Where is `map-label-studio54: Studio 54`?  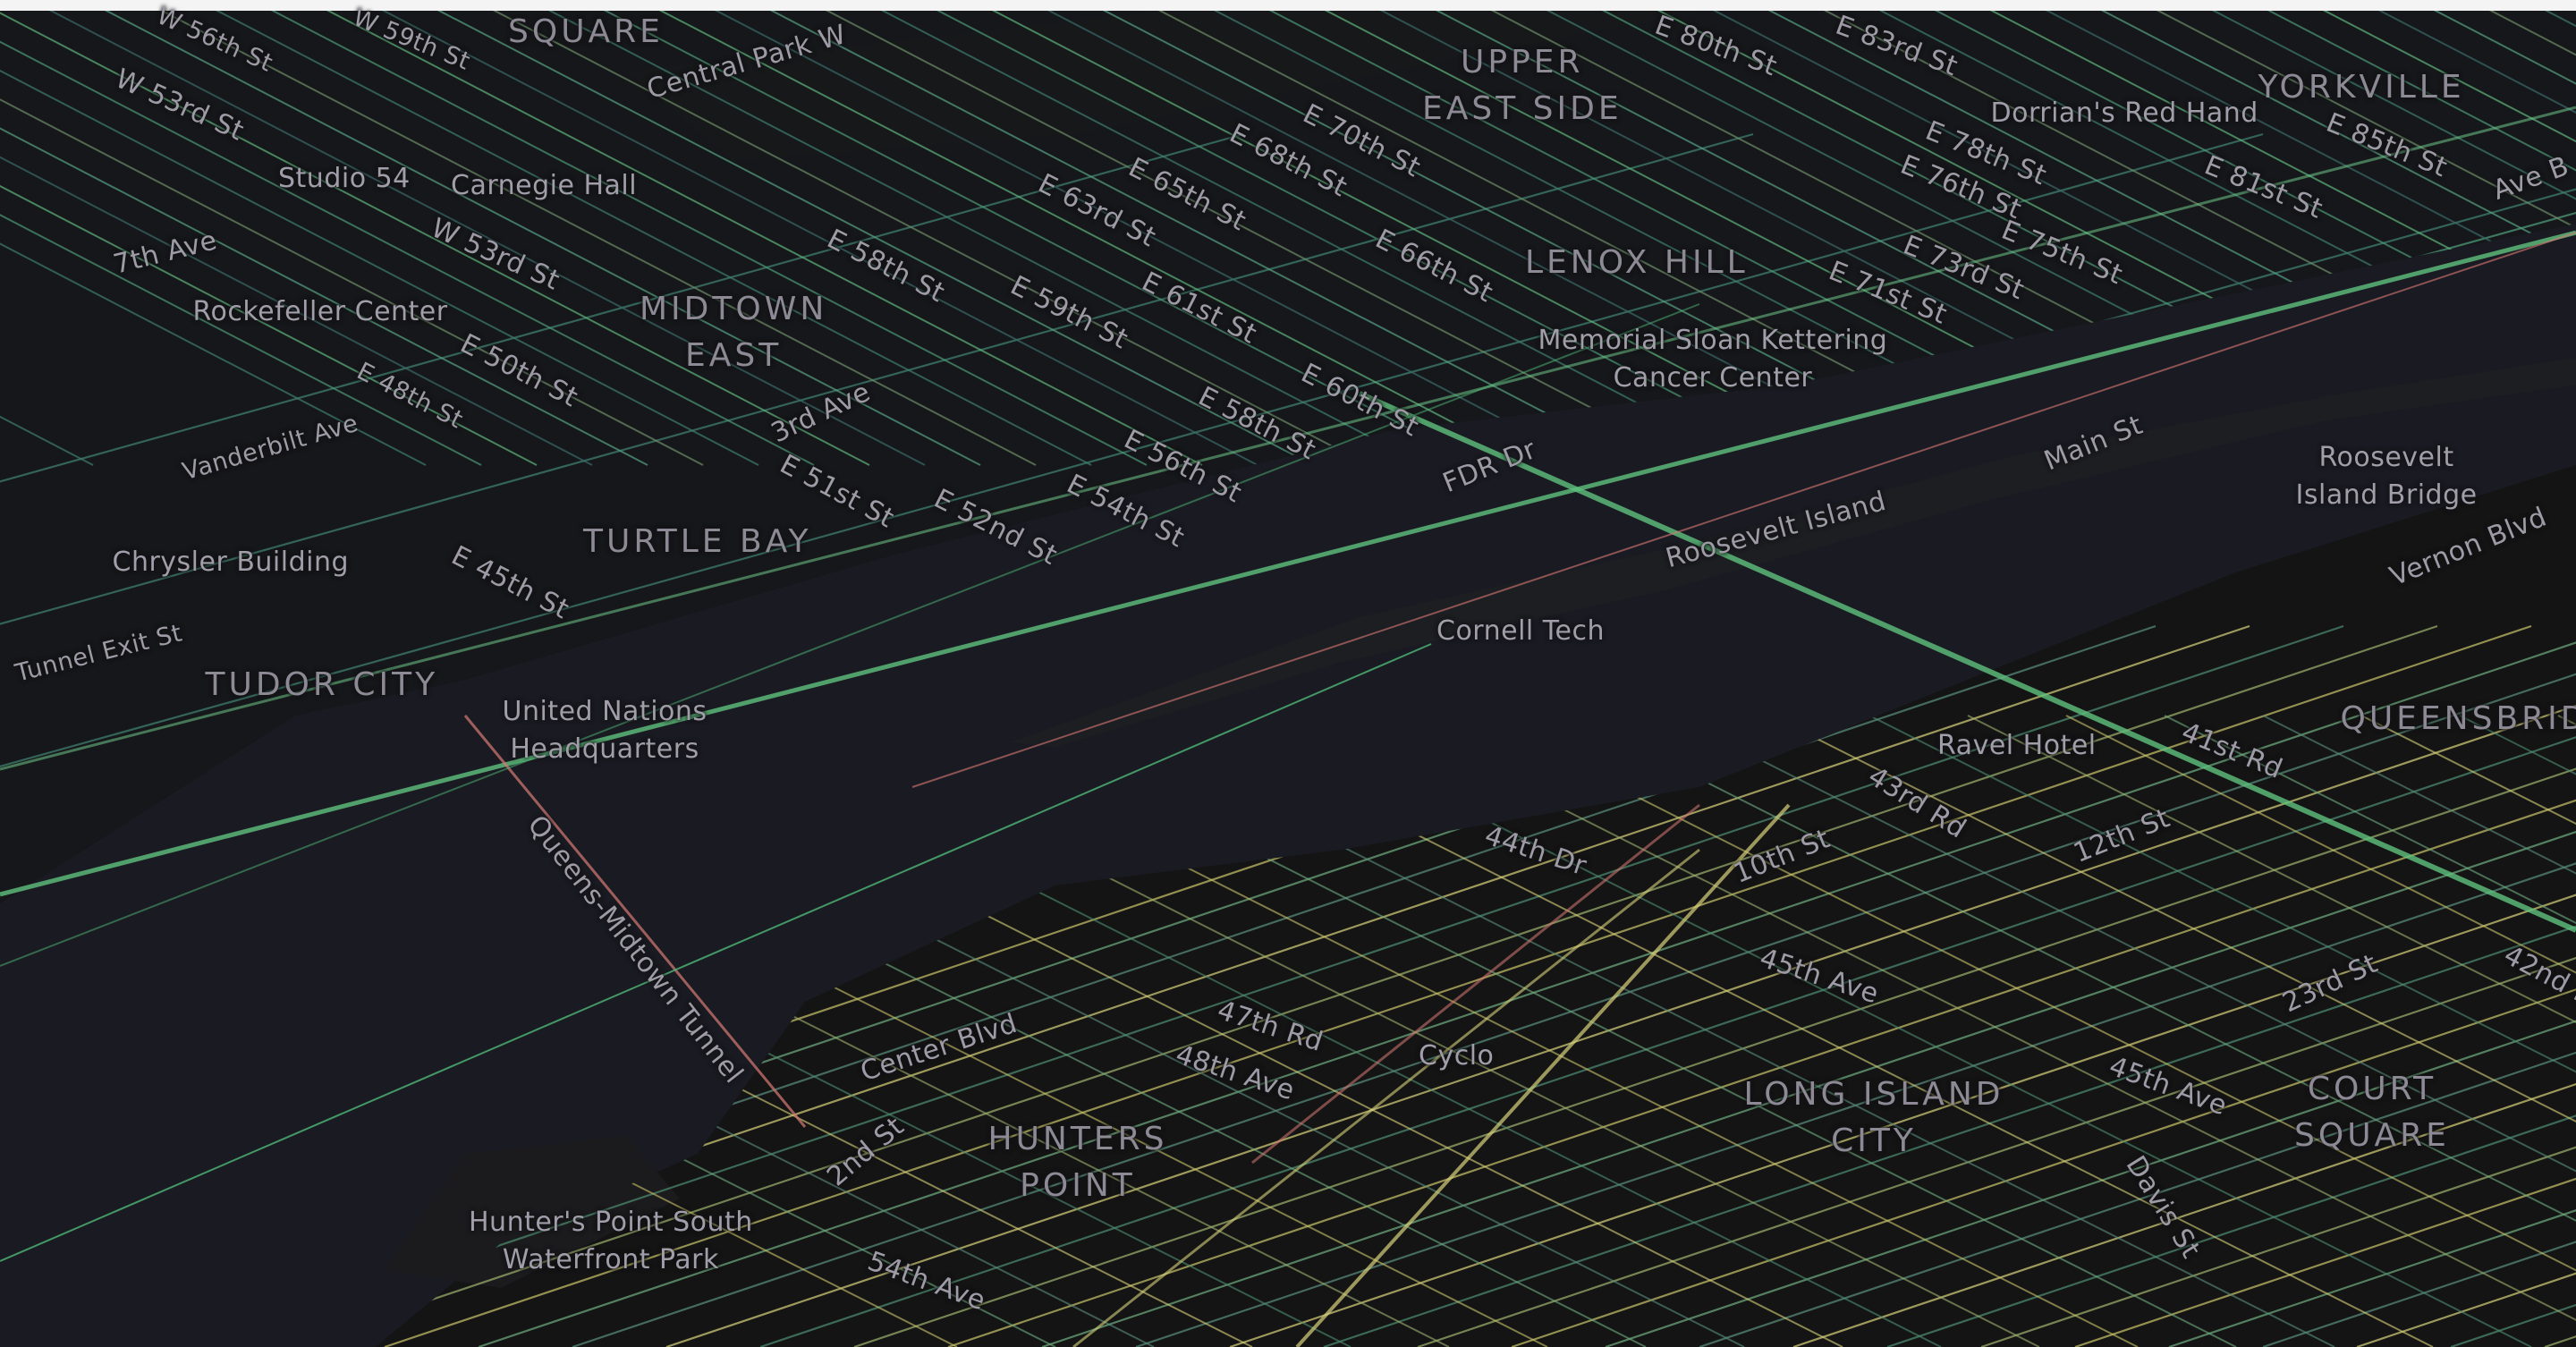
map-label-studio54: Studio 54 is located at coordinates (344, 178).